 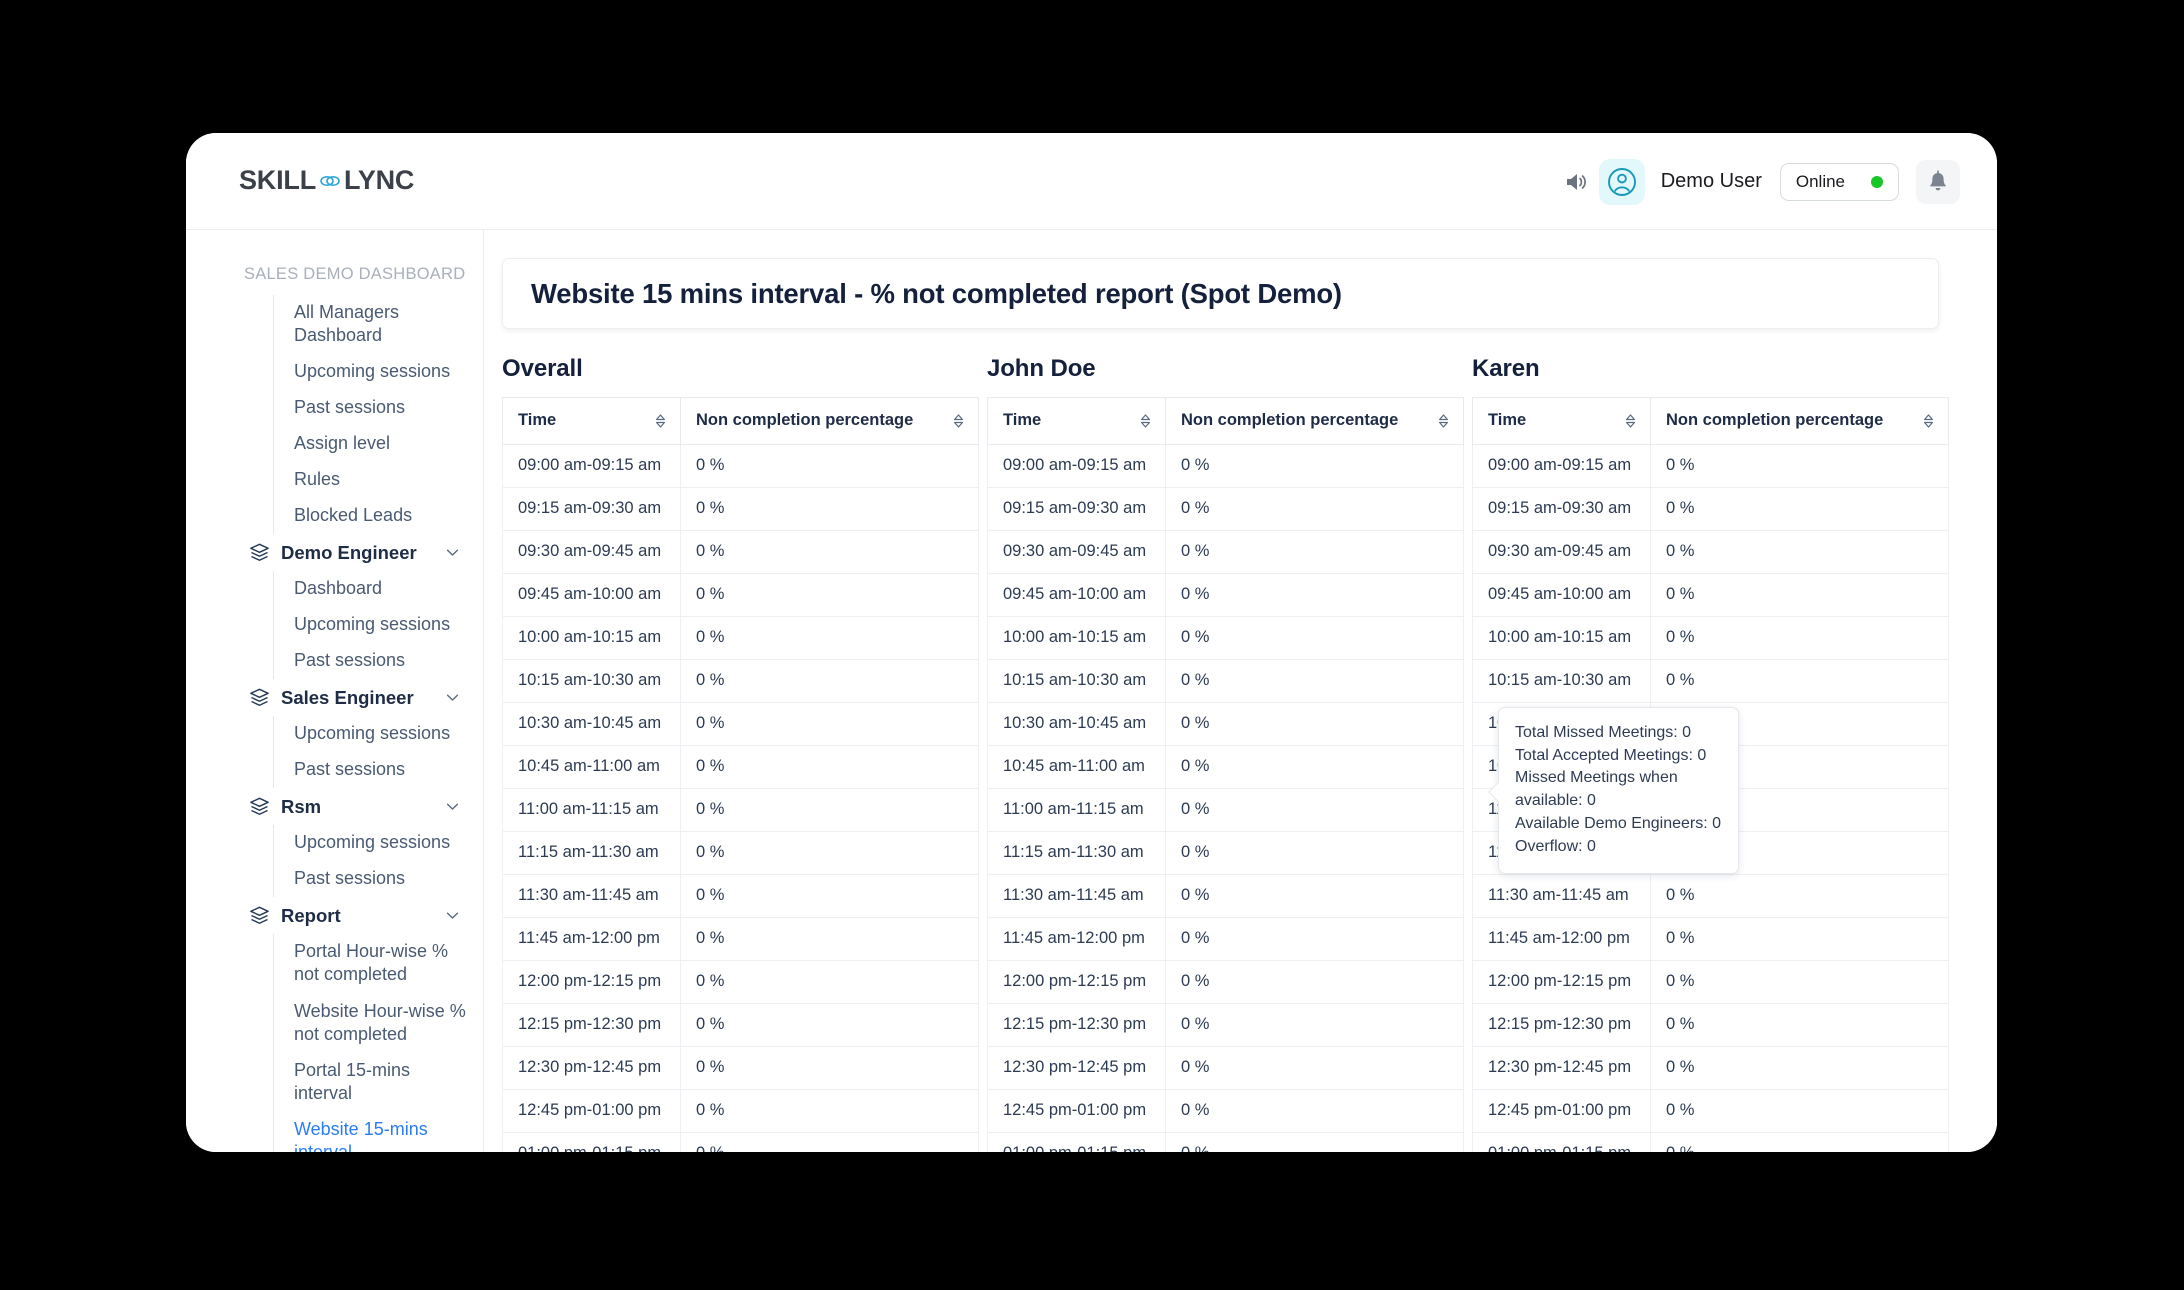 What do you see at coordinates (1710, 982) in the screenshot?
I see `table-row: 12:00 pm-12:15 pm 0 %` at bounding box center [1710, 982].